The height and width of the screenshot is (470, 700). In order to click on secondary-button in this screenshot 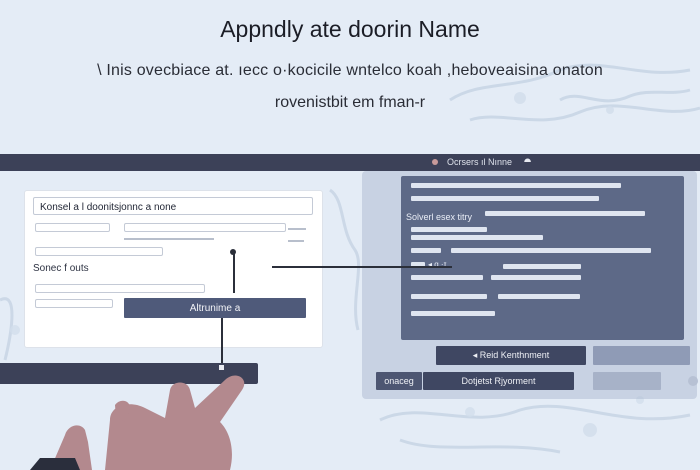, I will do `click(641, 355)`.